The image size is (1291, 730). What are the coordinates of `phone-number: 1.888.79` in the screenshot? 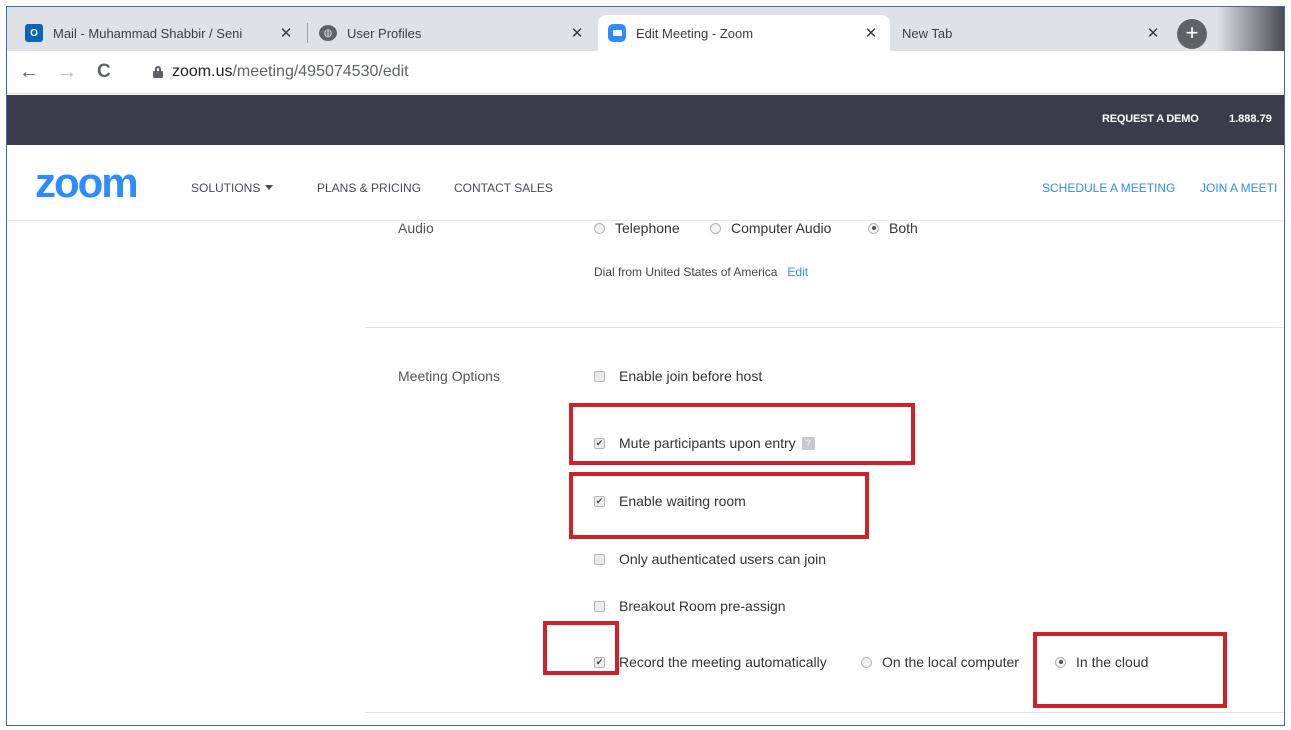 It's located at (1250, 119).